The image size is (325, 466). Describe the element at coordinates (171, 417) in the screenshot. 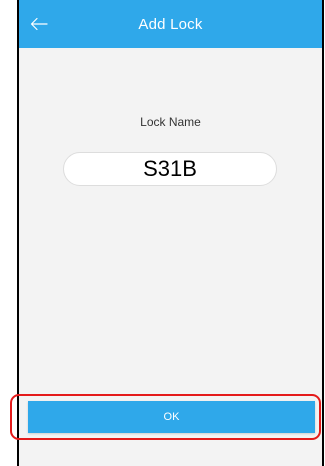

I see `ok-button: OK` at that location.